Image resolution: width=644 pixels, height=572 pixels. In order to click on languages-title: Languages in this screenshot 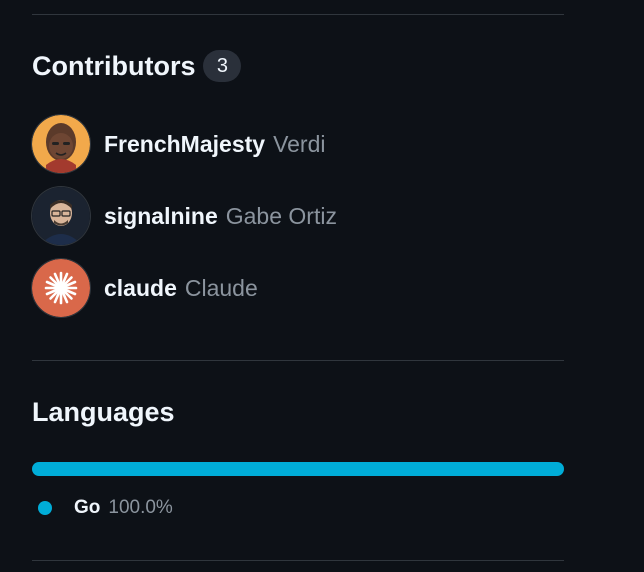, I will do `click(103, 411)`.